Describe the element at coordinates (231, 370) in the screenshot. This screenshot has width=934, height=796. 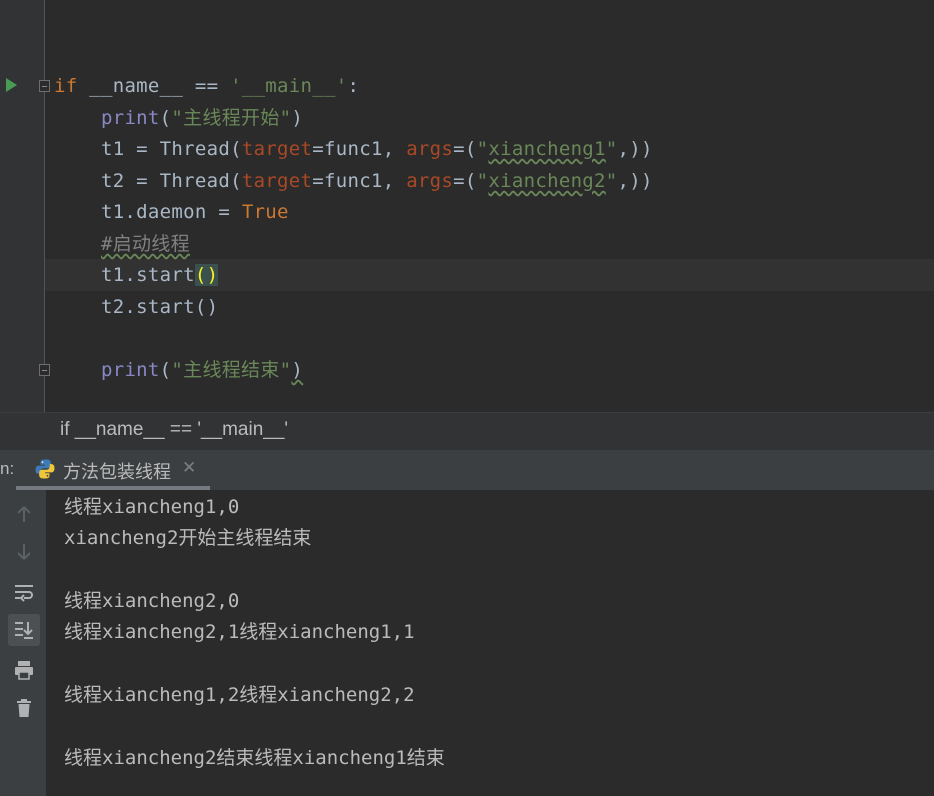
I see `code-token: "主线程结束"` at that location.